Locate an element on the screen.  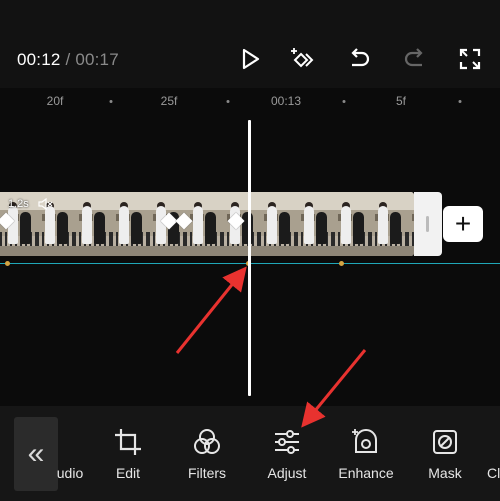
mask-icon is located at coordinates (445, 442).